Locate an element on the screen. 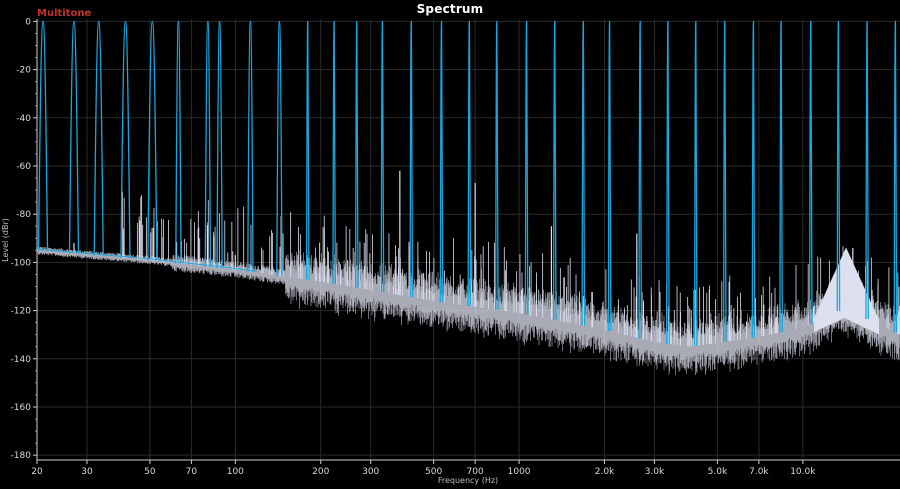 The image size is (900, 489). y-tick-label: -100 is located at coordinates (21, 263).